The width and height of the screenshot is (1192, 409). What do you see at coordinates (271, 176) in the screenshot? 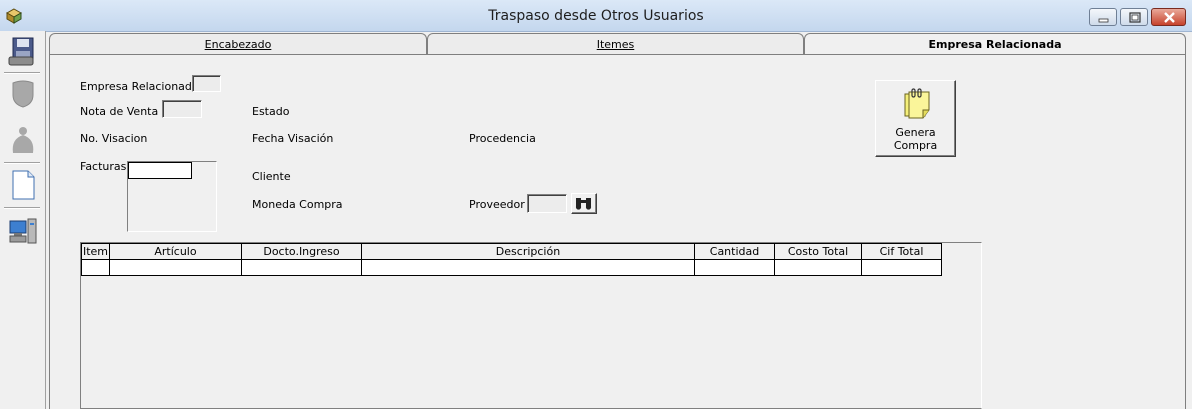
I see `cliente-label: Cliente` at bounding box center [271, 176].